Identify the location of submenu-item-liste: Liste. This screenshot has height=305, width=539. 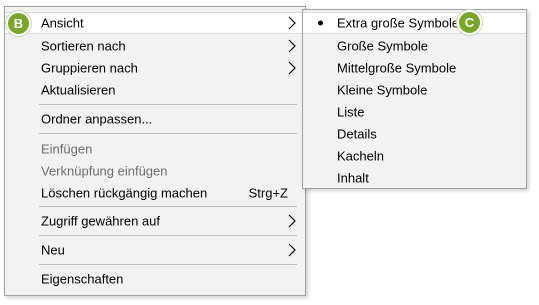
(414, 112).